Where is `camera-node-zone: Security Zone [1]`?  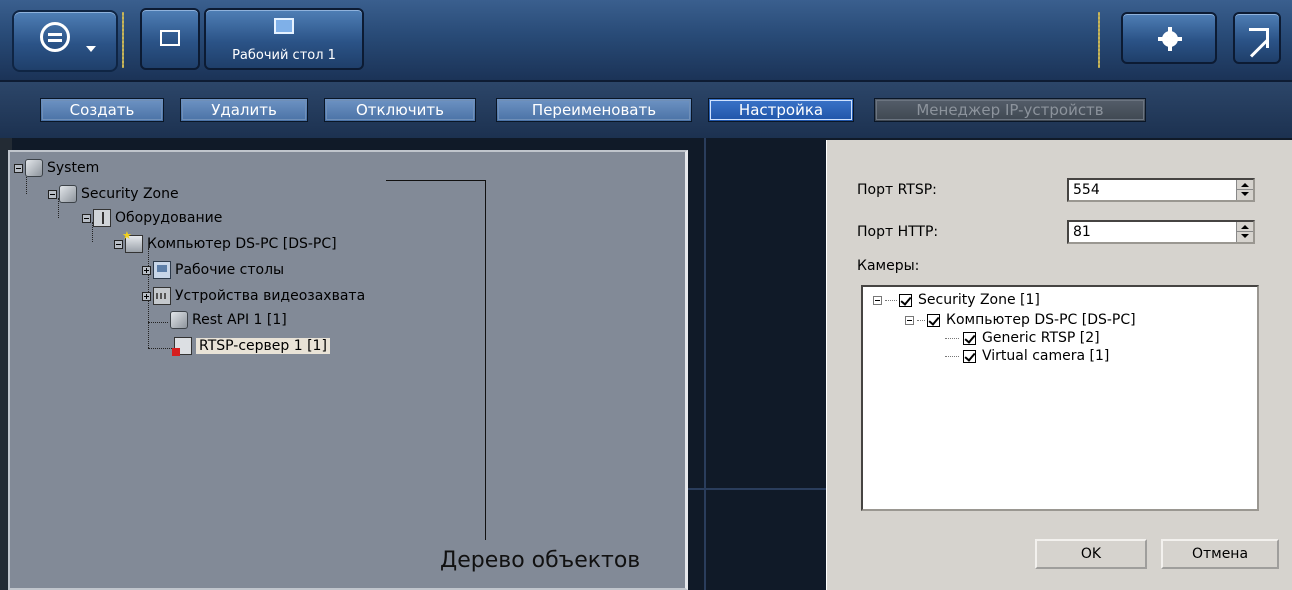 camera-node-zone: Security Zone [1] is located at coordinates (956, 300).